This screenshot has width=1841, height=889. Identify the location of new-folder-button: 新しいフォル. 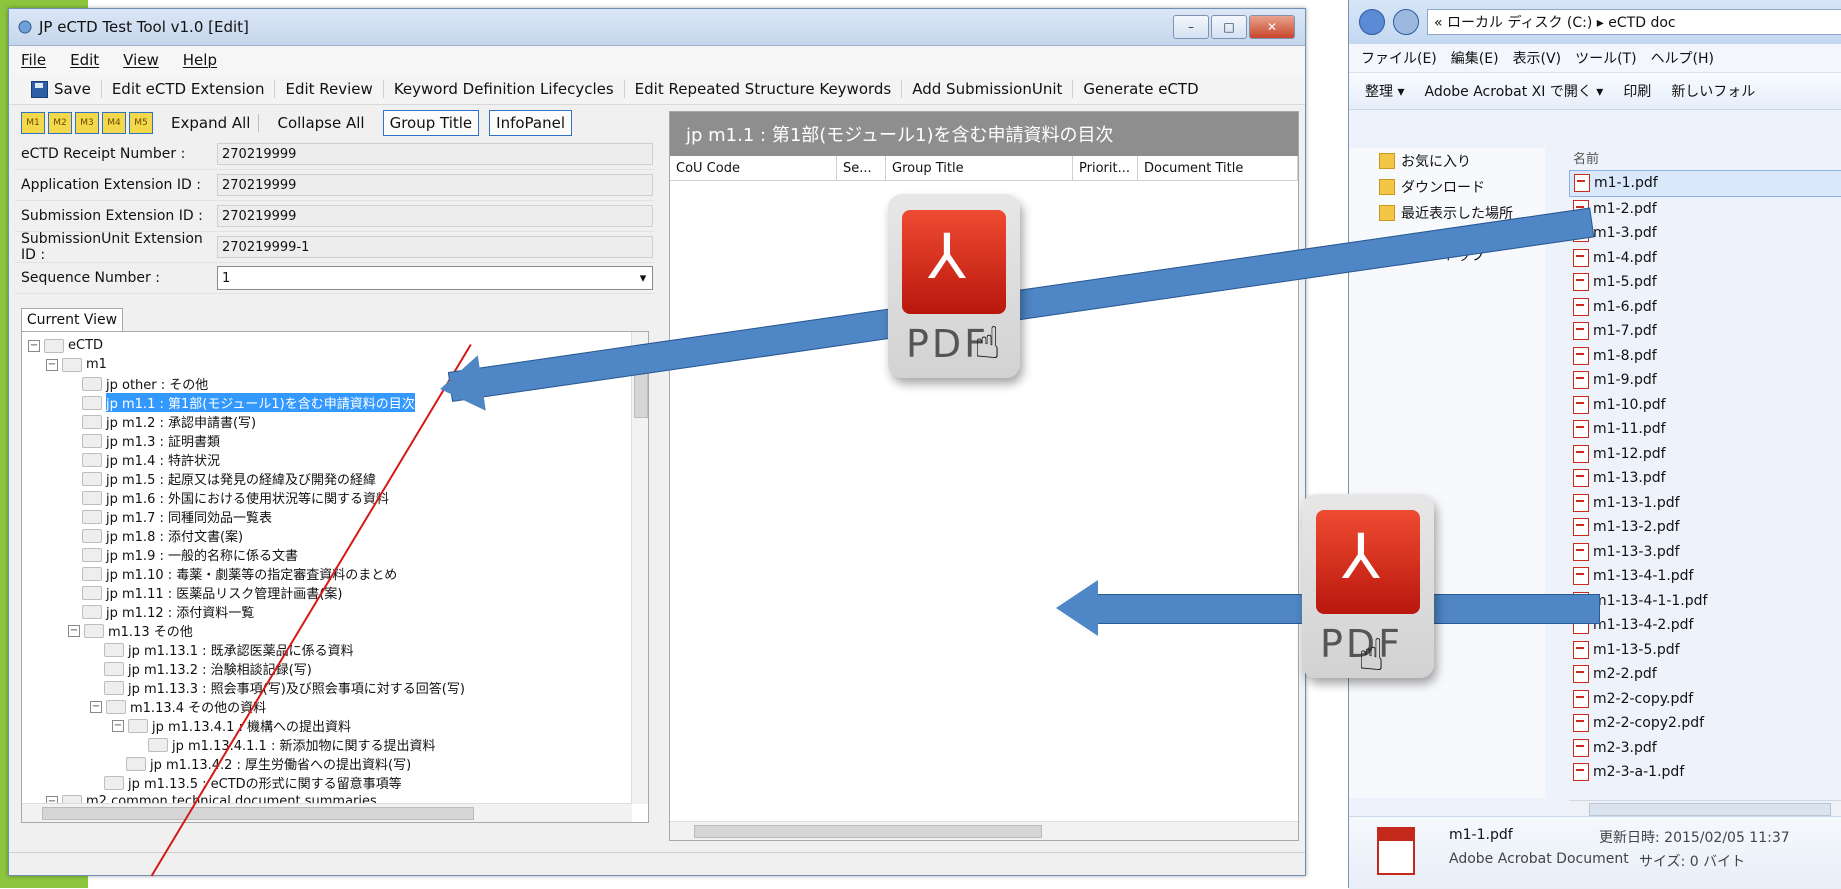
(1713, 91).